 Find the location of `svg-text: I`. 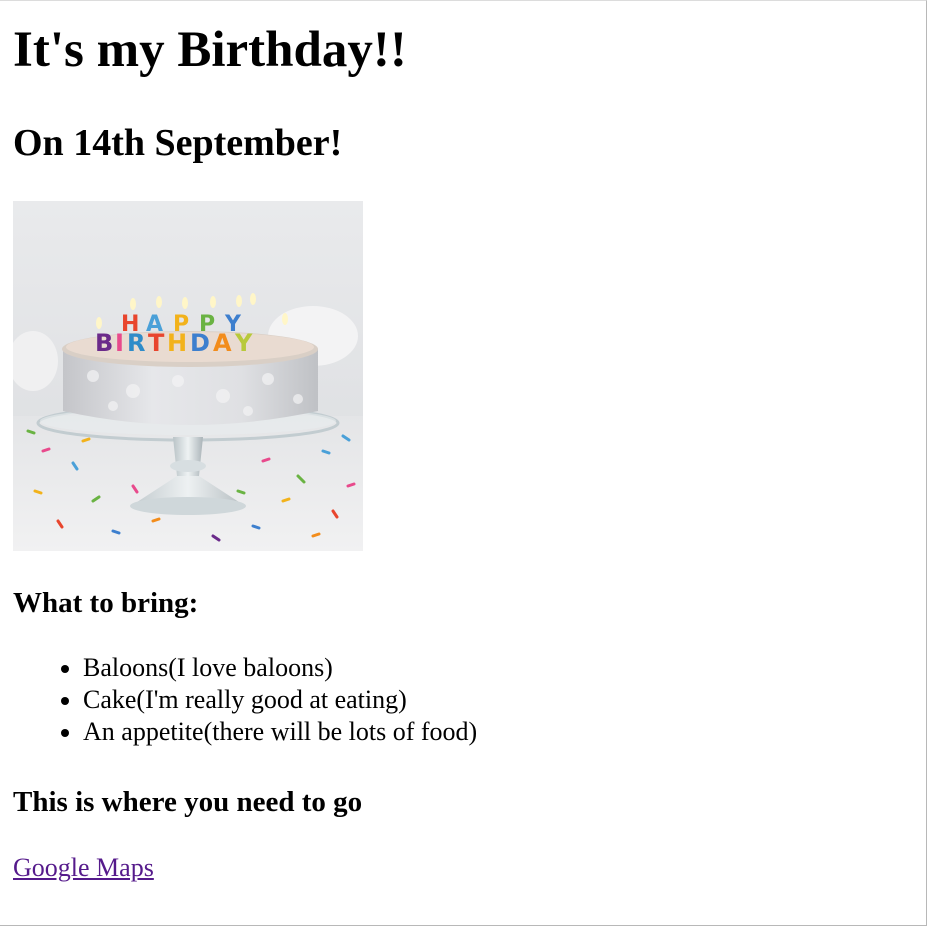

svg-text: I is located at coordinates (119, 343).